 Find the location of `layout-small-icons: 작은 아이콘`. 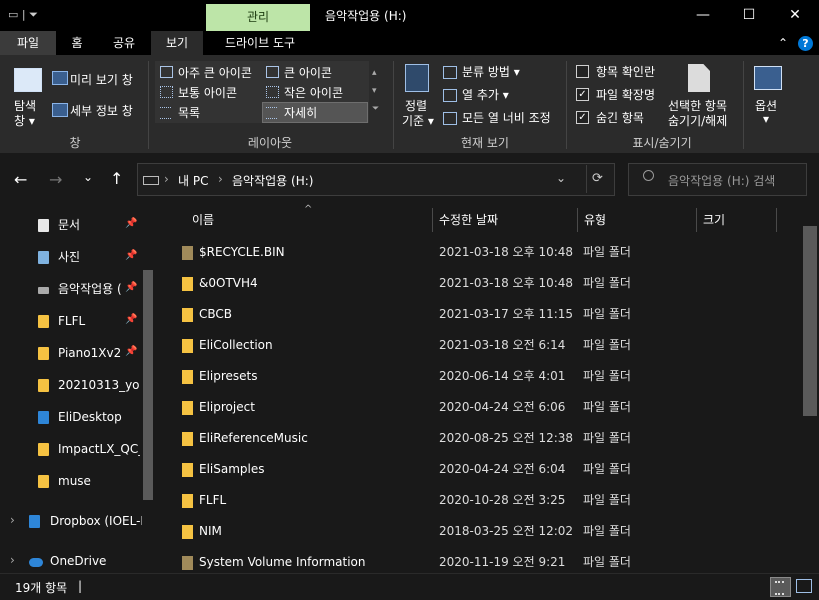

layout-small-icons: 작은 아이콘 is located at coordinates (313, 92).